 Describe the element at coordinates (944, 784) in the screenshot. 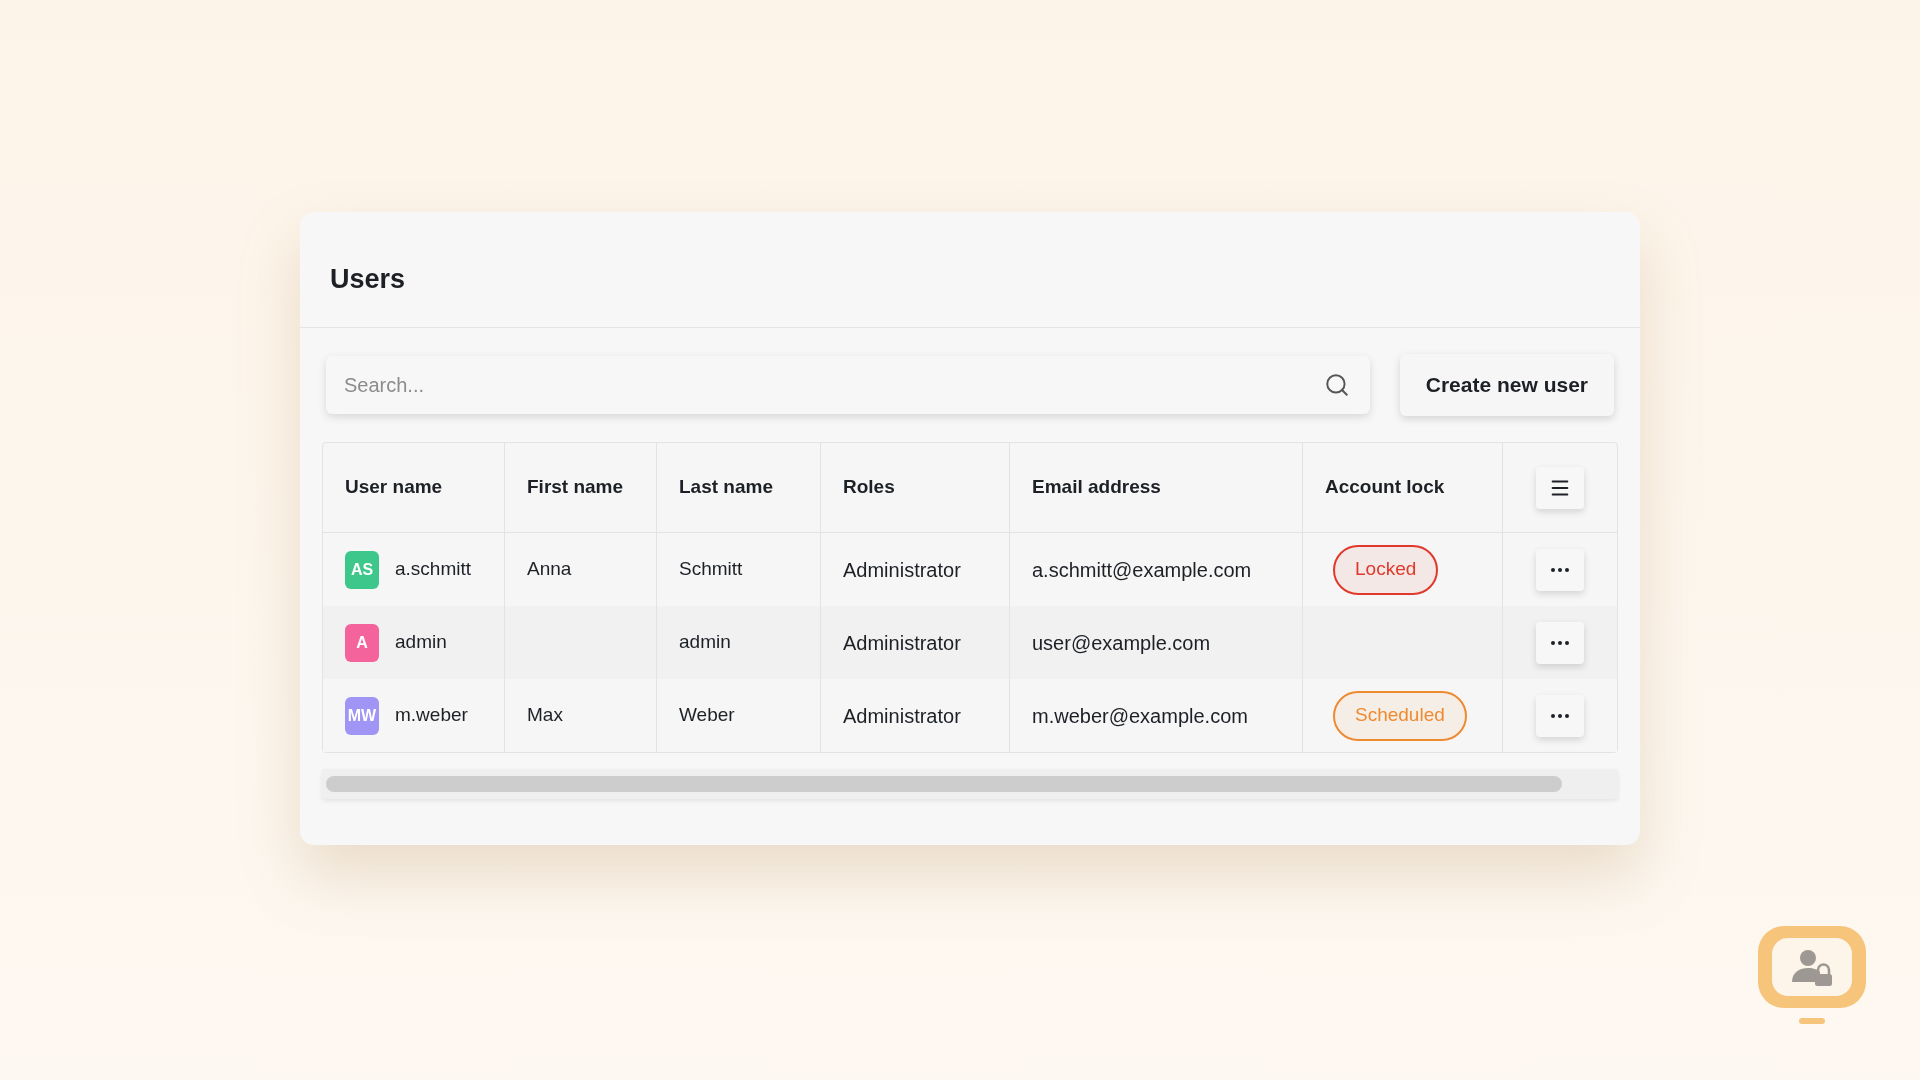

I see `scrollbar-thumb` at that location.